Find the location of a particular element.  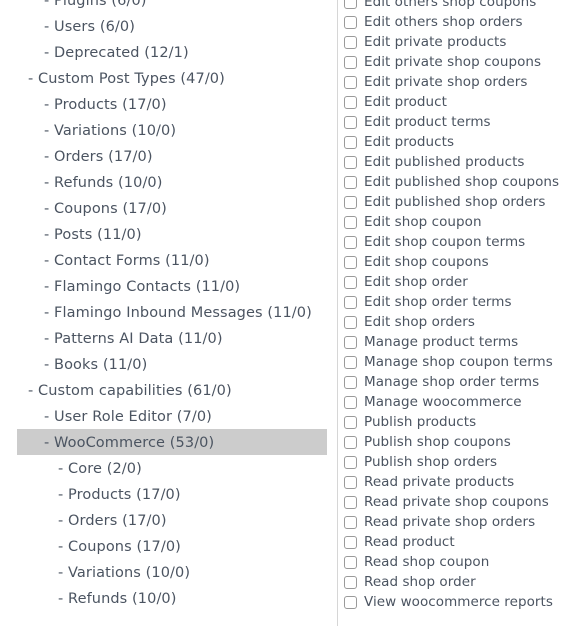

capability-label: Publish shop coupons is located at coordinates (437, 442).